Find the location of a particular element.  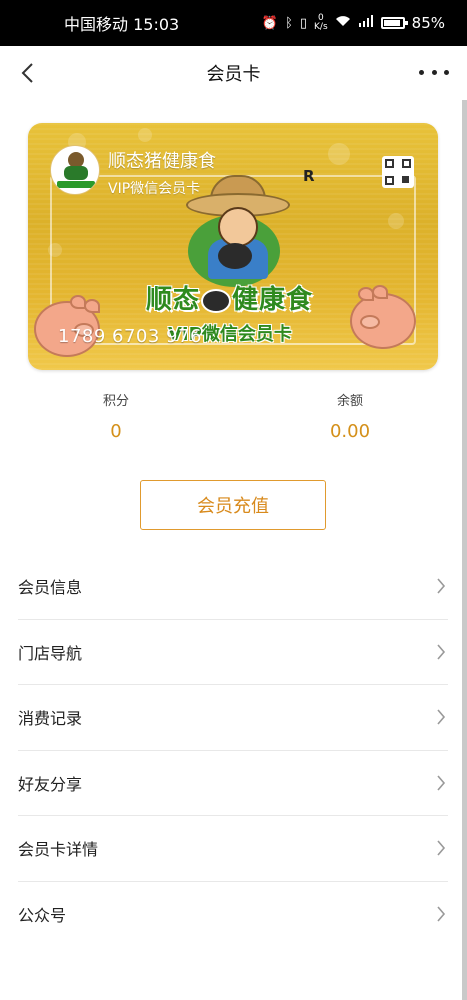

chevron-left-icon is located at coordinates (27, 73).